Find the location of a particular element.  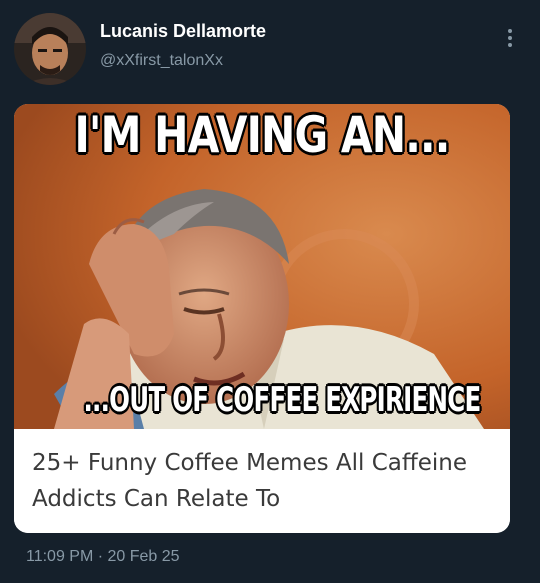

more-options-icon is located at coordinates (510, 38).